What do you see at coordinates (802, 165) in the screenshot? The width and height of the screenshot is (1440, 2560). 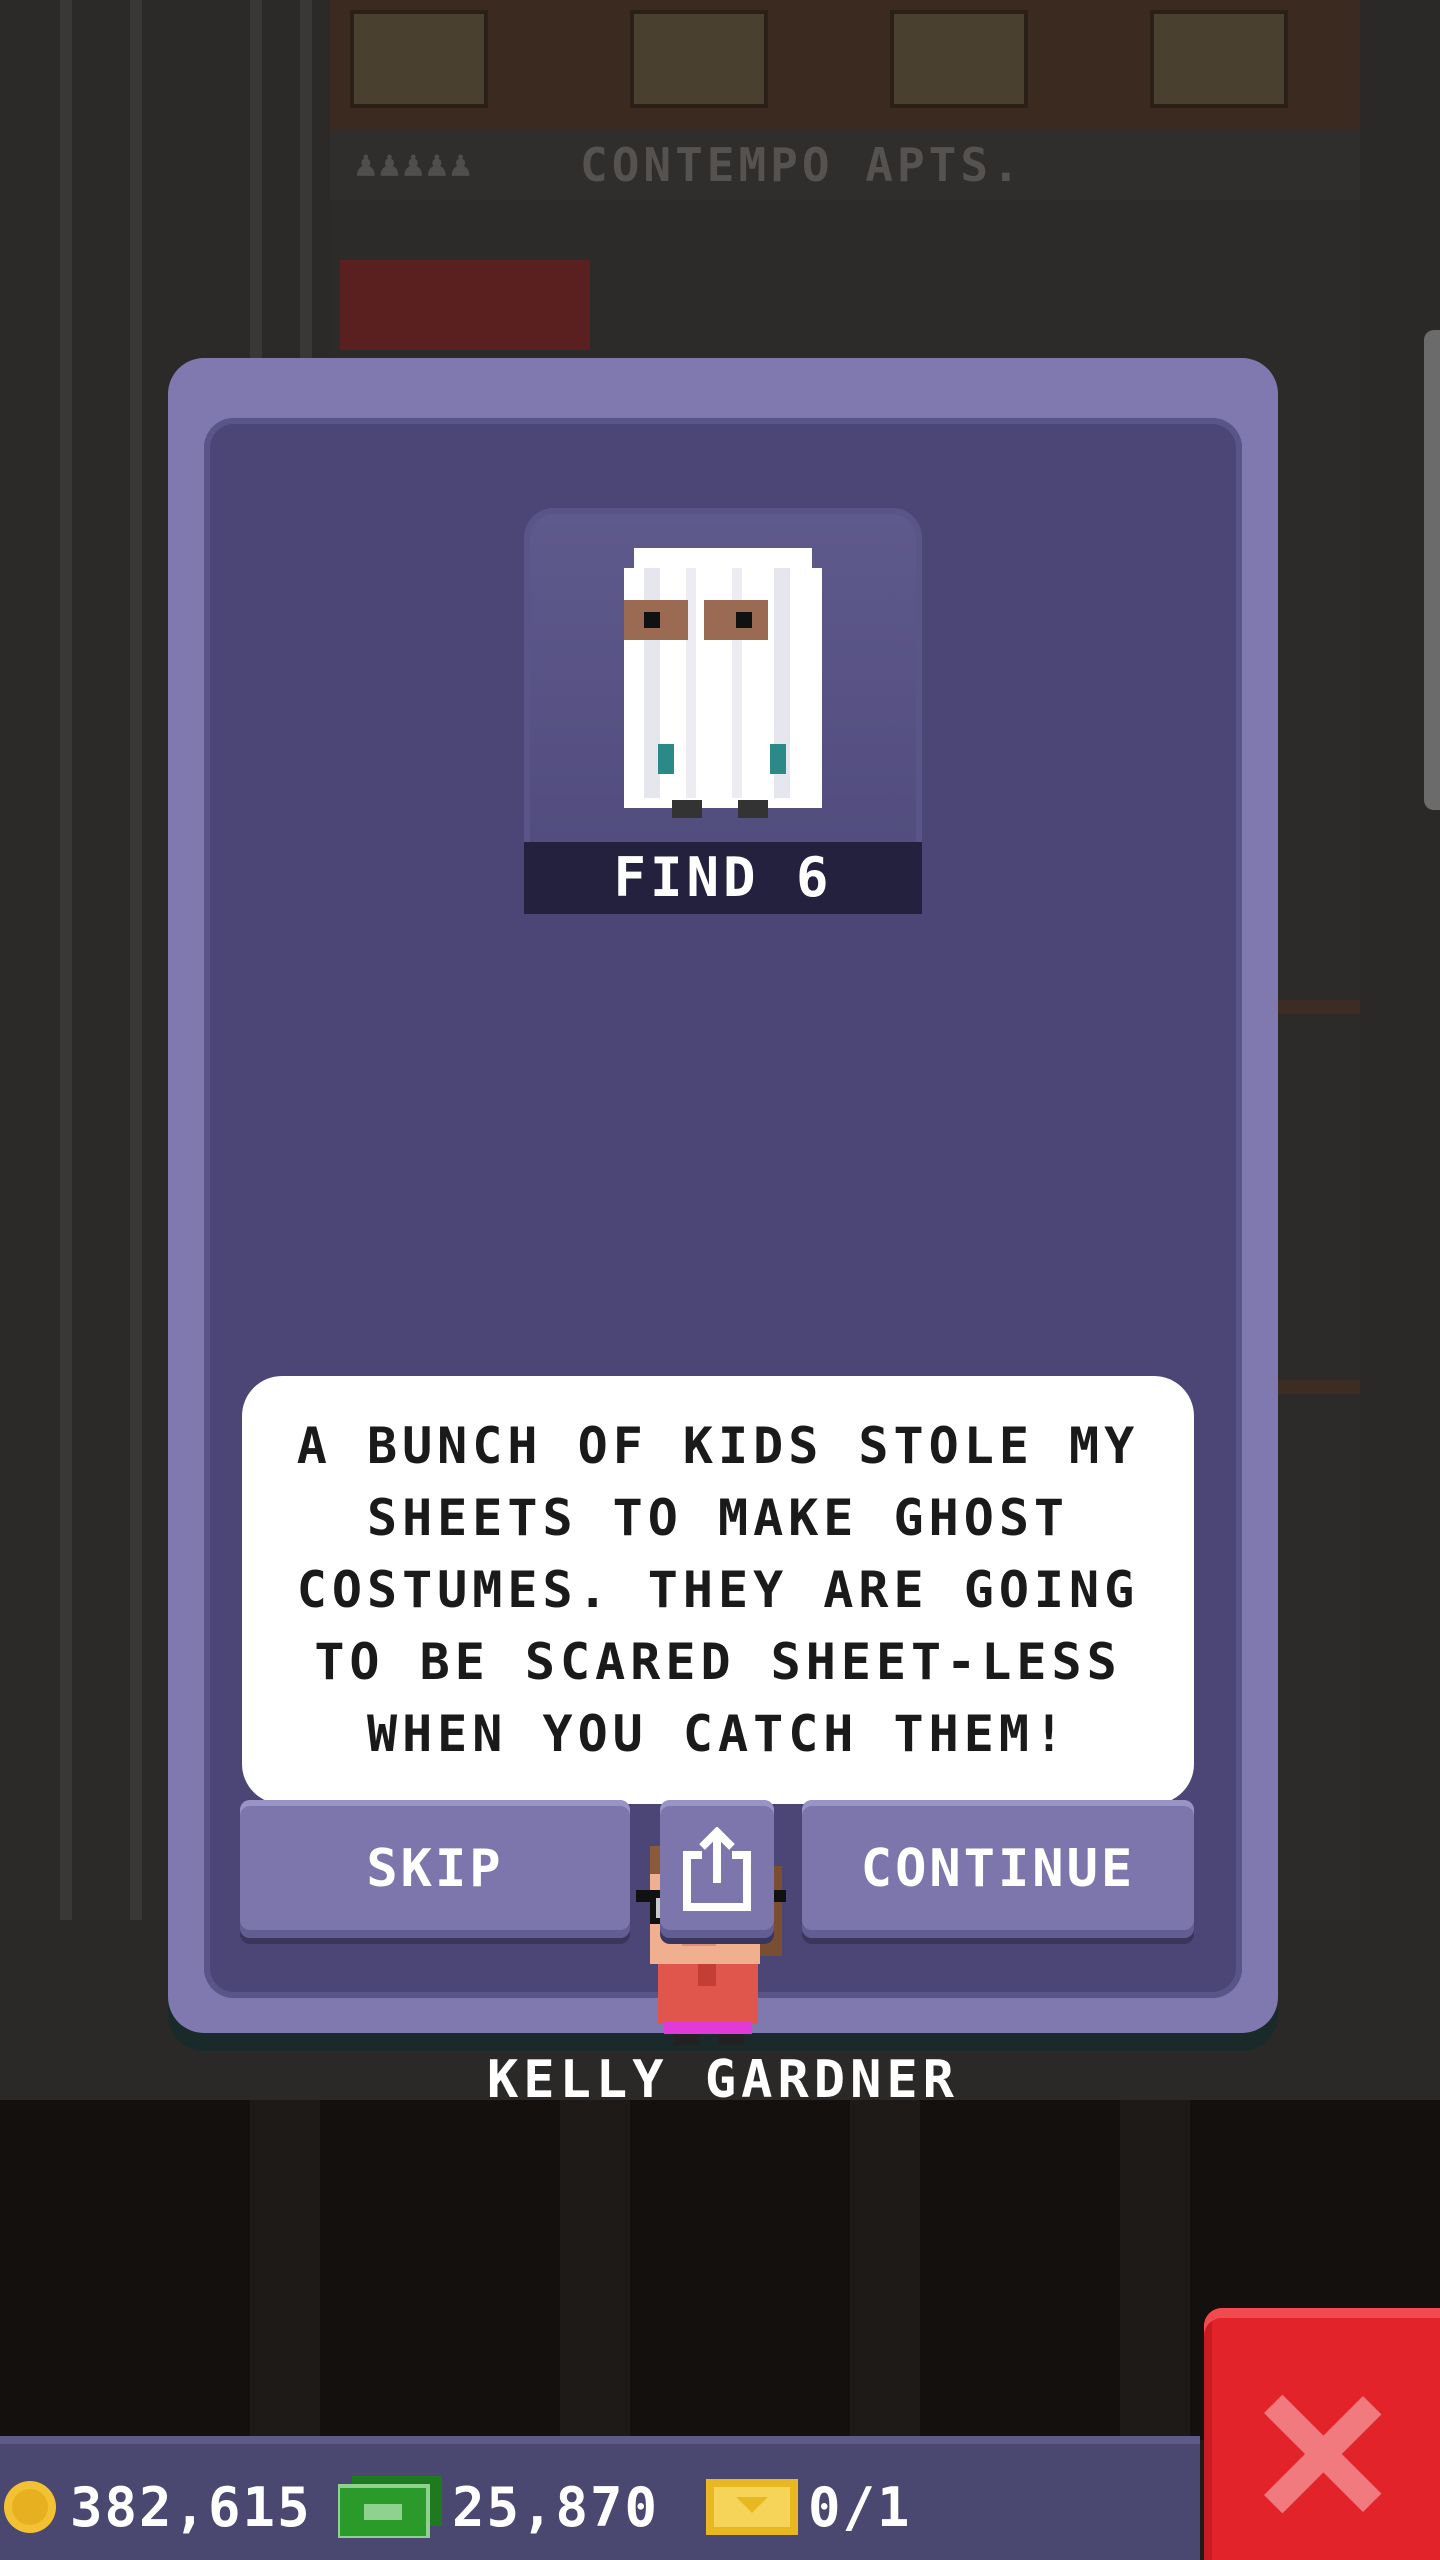 I see `building-sign-label: CONTEMPO APTS.` at bounding box center [802, 165].